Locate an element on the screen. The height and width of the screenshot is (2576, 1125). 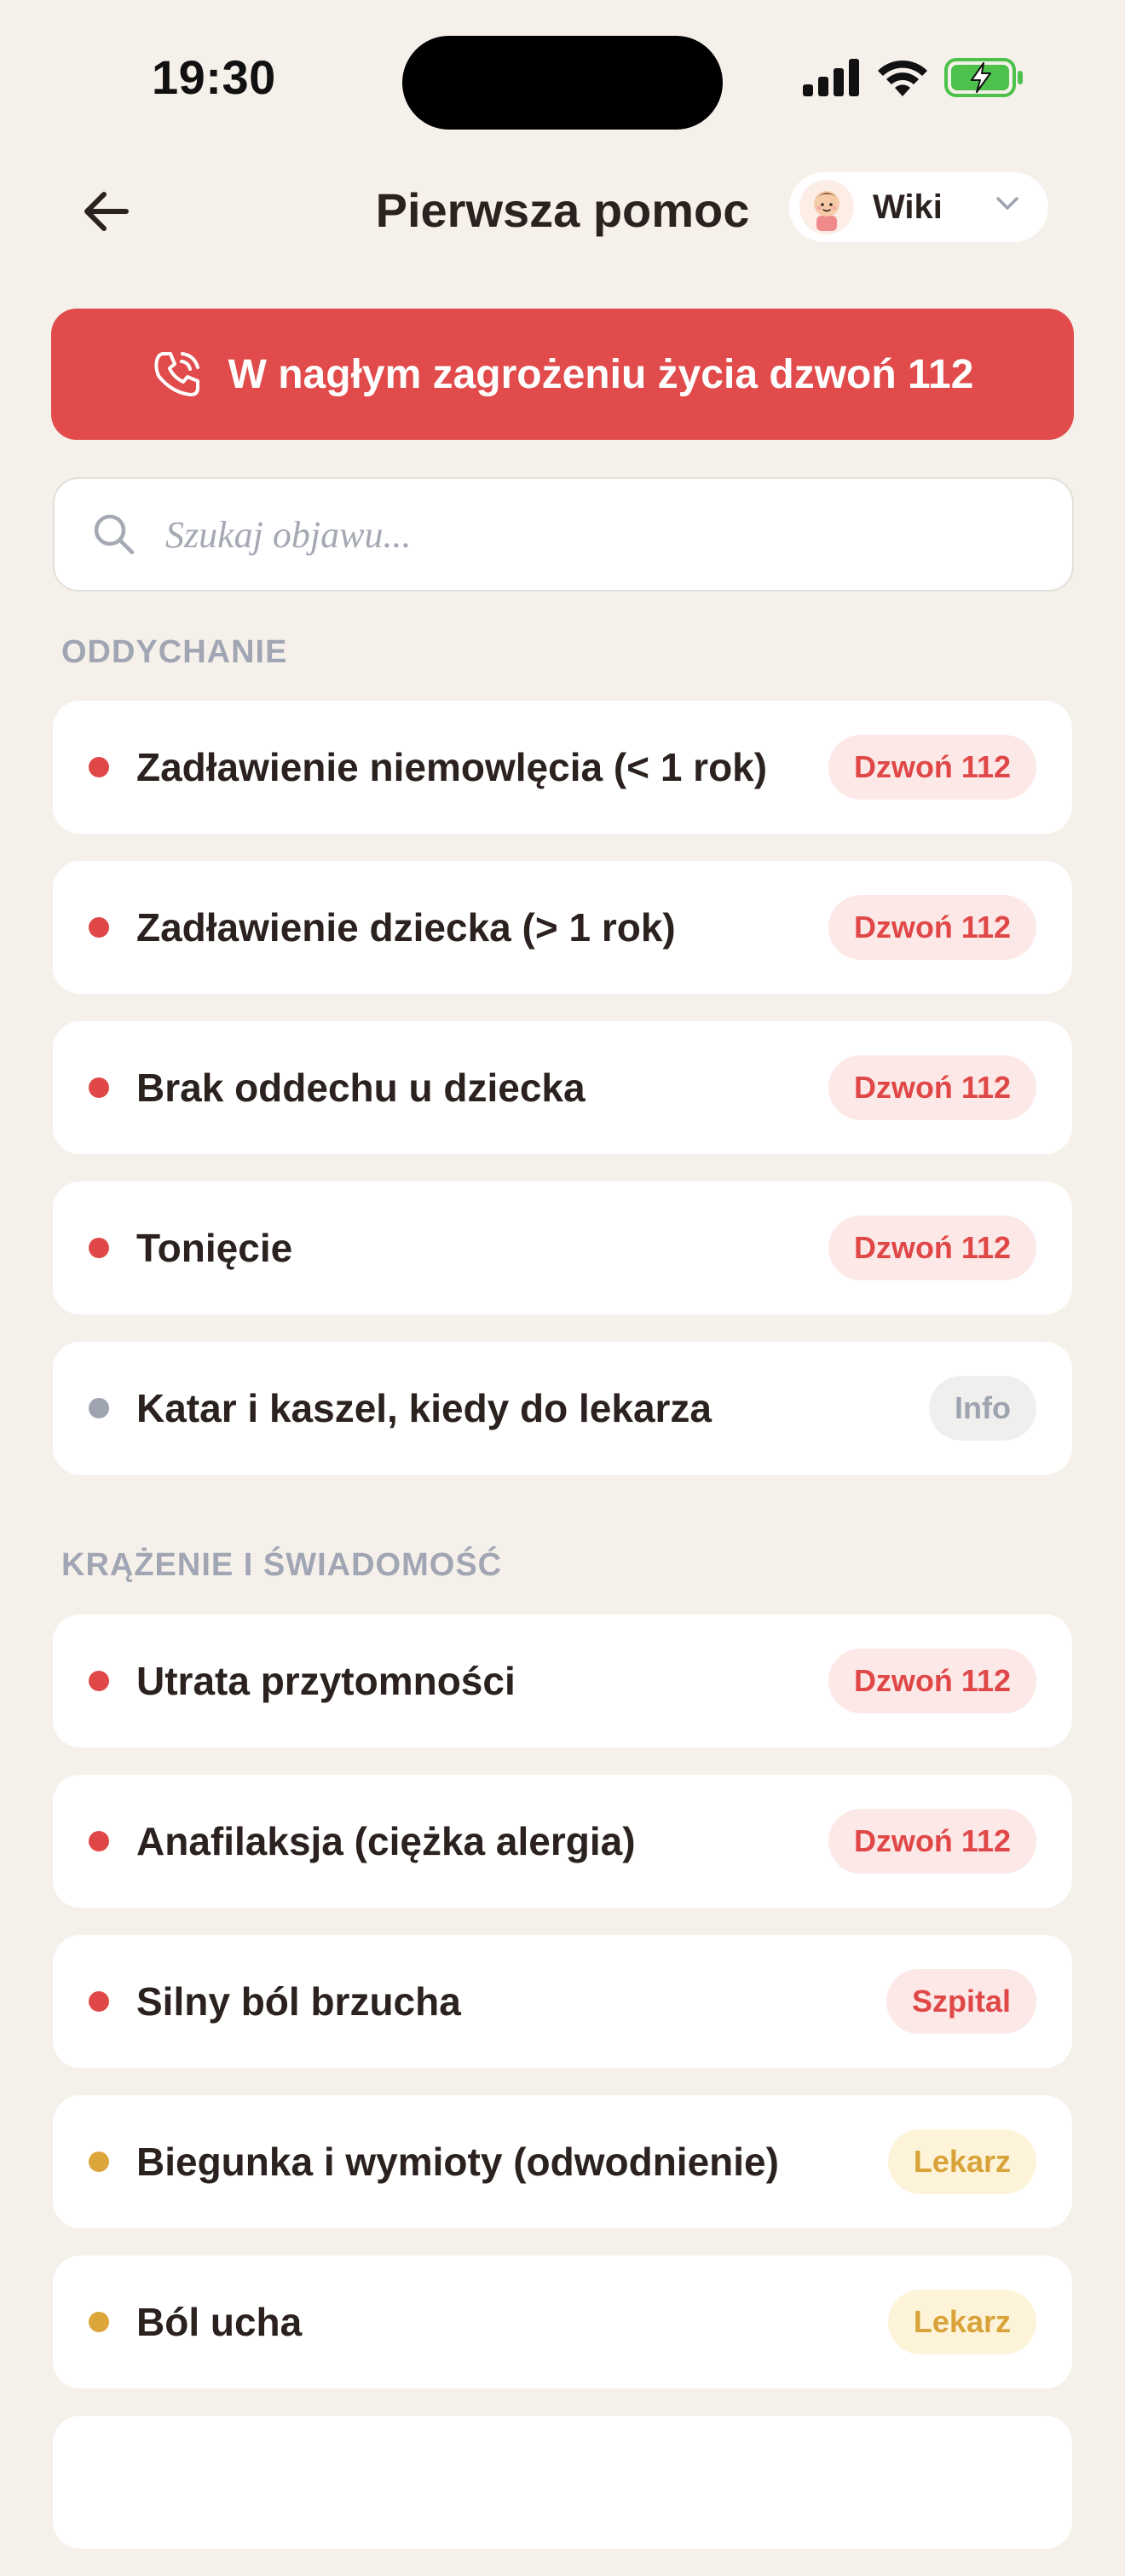
avatar is located at coordinates (826, 207).